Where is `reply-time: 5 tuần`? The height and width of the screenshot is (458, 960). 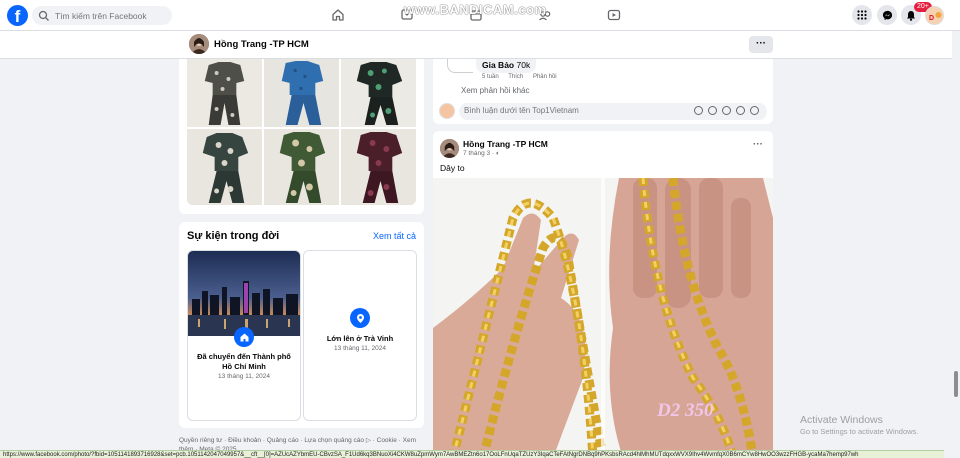 reply-time: 5 tuần is located at coordinates (490, 77).